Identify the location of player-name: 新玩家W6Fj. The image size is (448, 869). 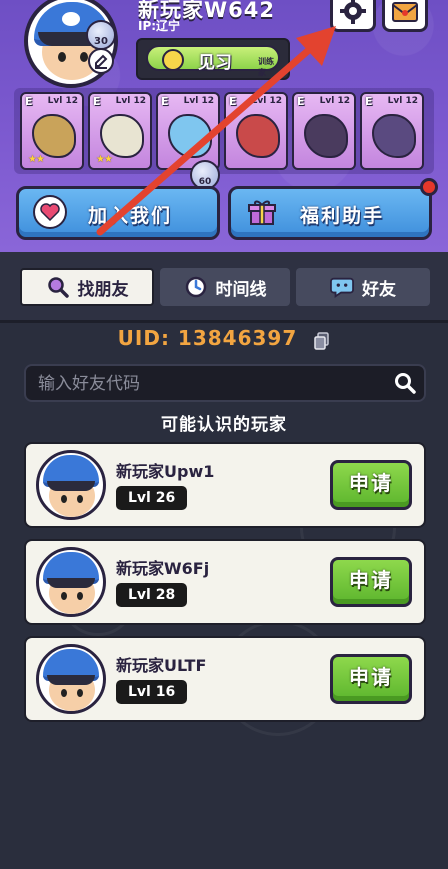
(163, 568).